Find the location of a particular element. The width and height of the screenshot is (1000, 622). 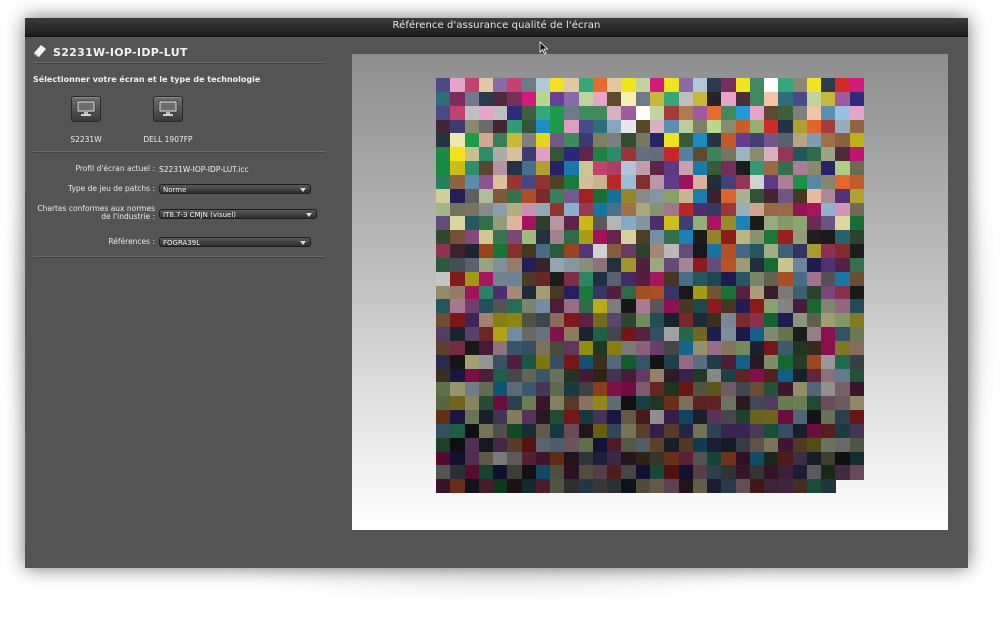

references-select: FOGRA39L is located at coordinates (235, 242).